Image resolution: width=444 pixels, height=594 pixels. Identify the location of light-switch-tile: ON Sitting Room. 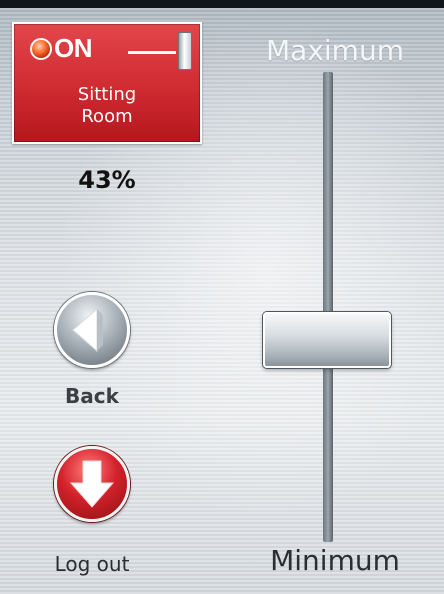
(107, 83).